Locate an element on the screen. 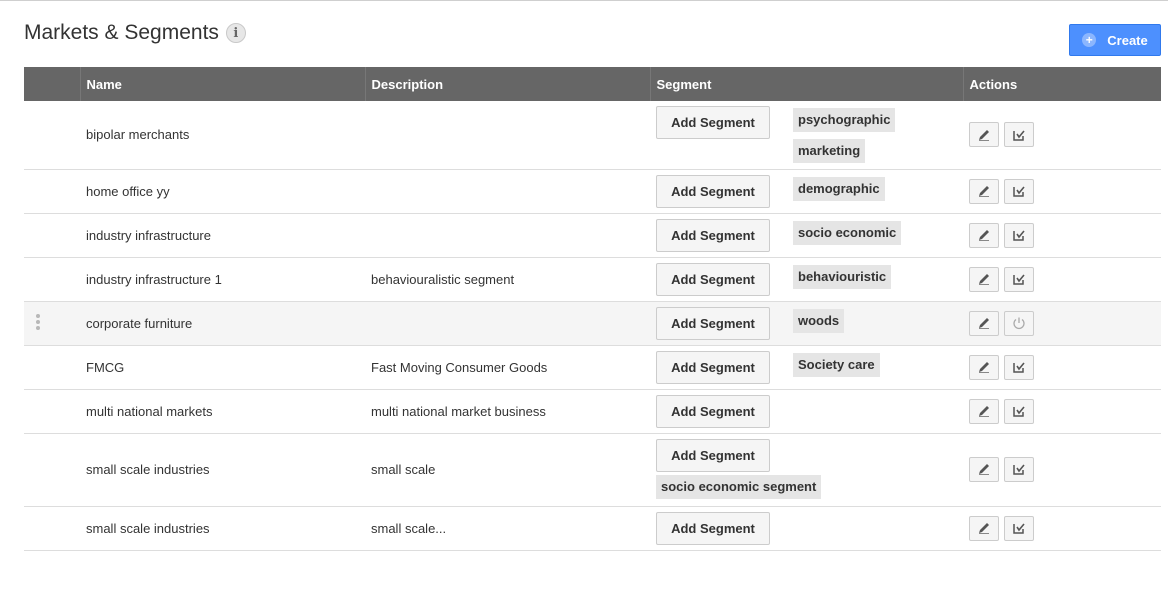 This screenshot has height=603, width=1168. segment-tag: marketing is located at coordinates (829, 151).